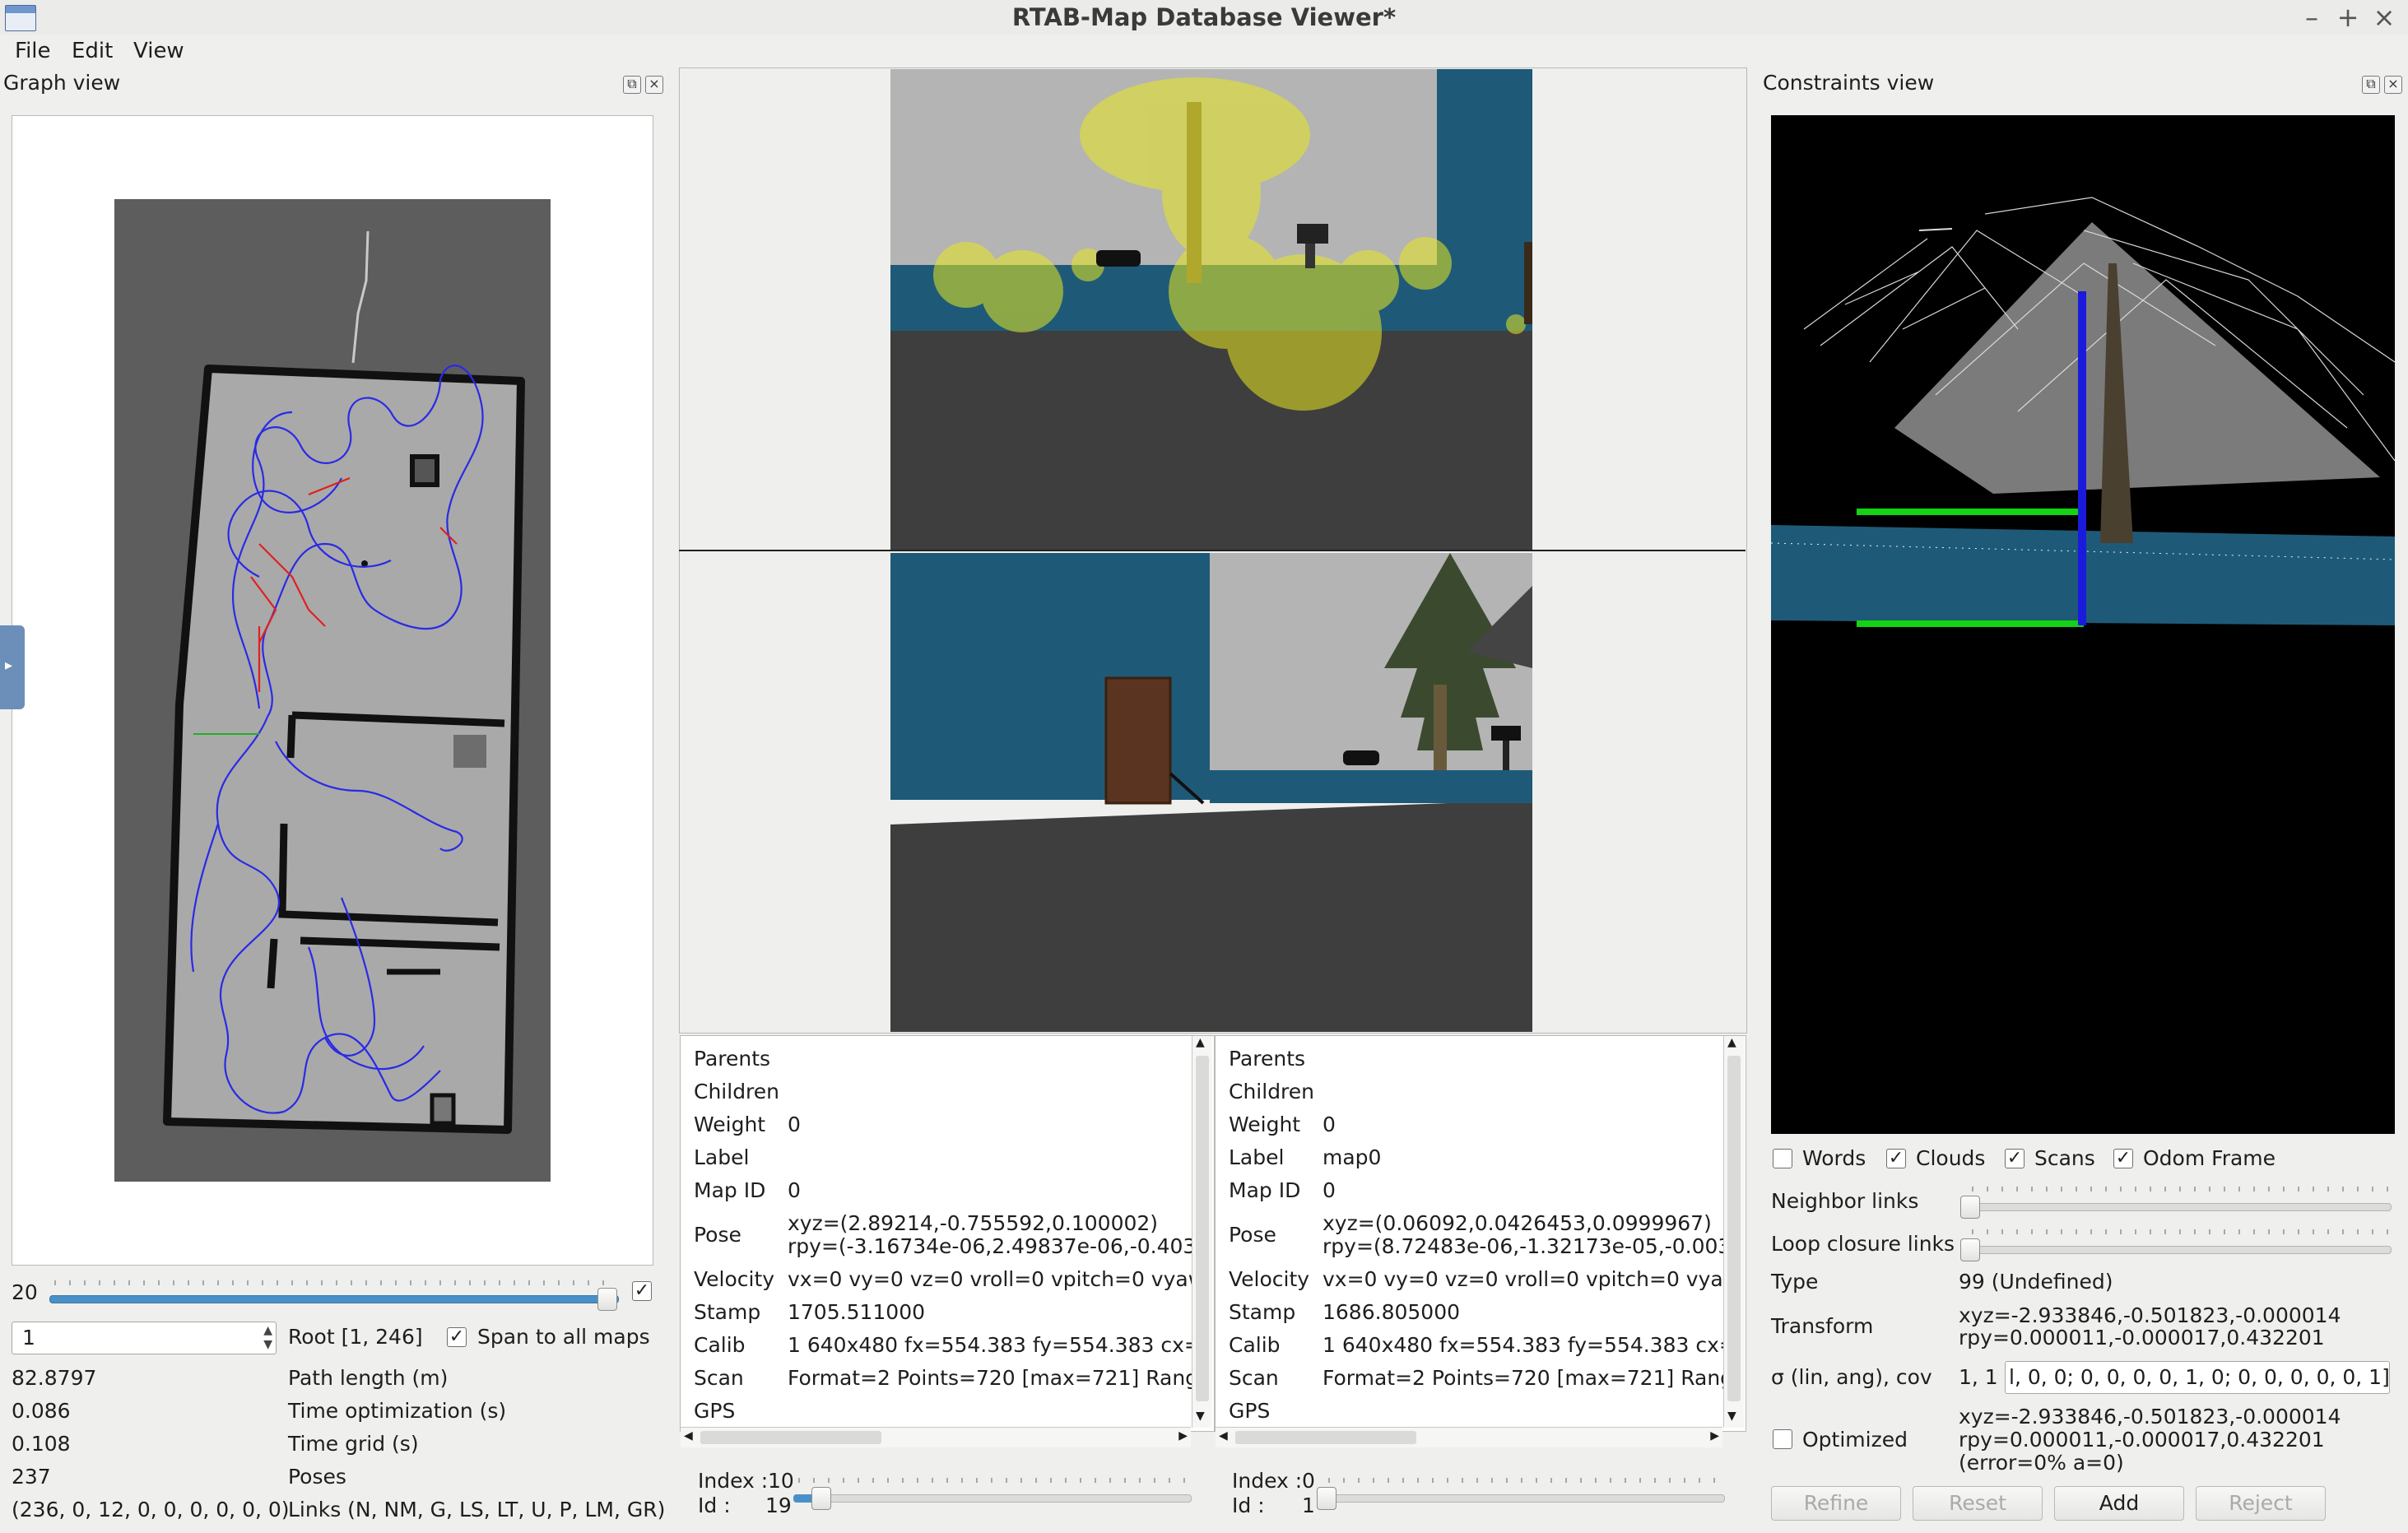 Image resolution: width=2408 pixels, height=1533 pixels. Describe the element at coordinates (1528, 1378) in the screenshot. I see `field-value: Format=2 Points=720 [max=721] Rang` at that location.